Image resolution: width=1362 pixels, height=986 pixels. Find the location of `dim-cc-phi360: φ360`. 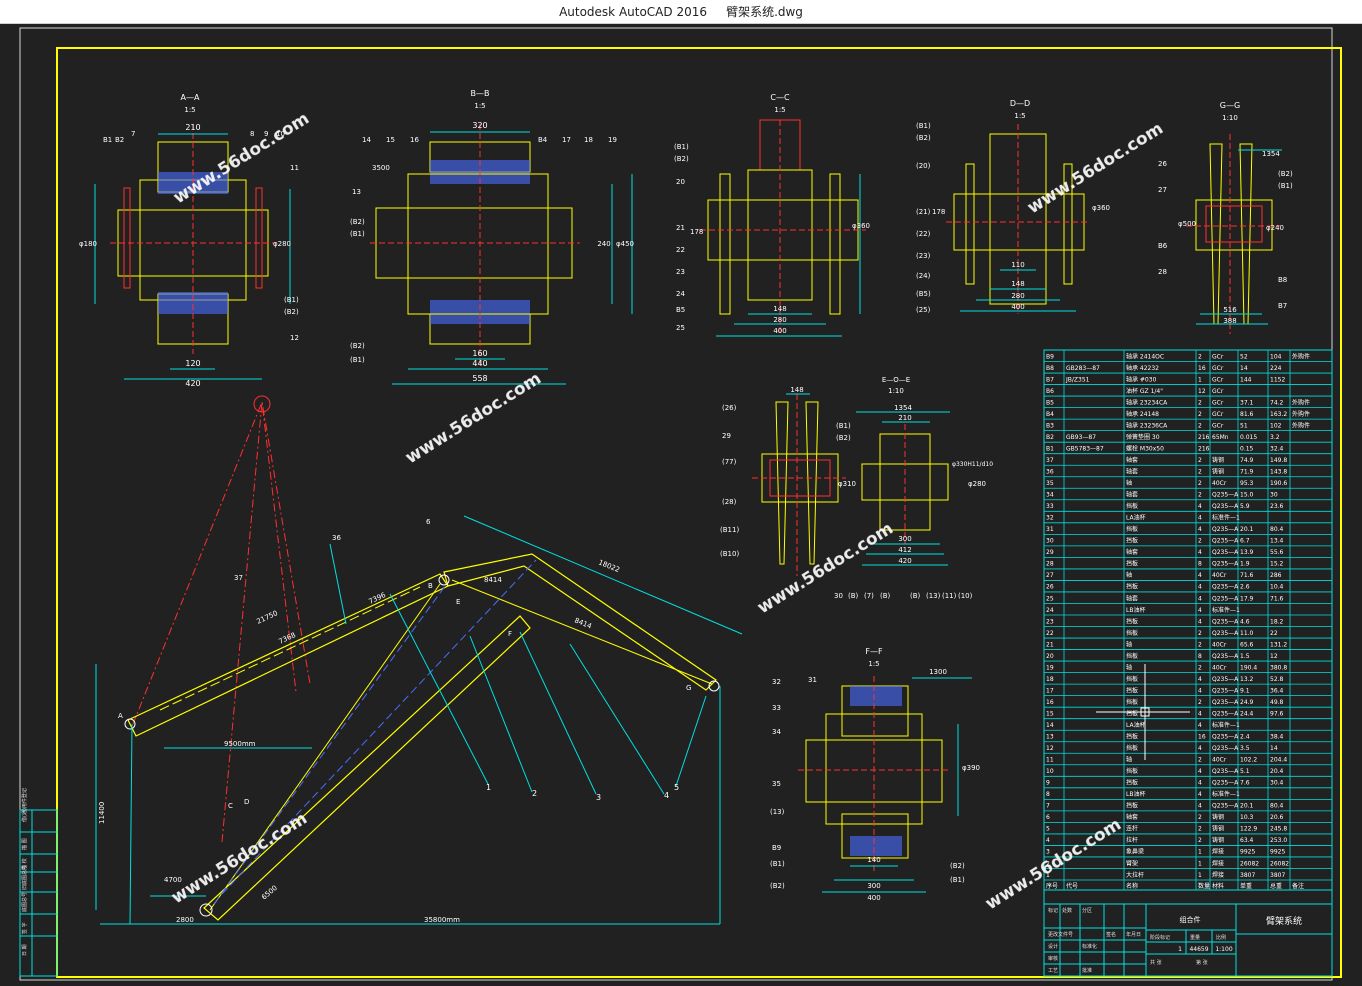

dim-cc-phi360: φ360 is located at coordinates (861, 226).